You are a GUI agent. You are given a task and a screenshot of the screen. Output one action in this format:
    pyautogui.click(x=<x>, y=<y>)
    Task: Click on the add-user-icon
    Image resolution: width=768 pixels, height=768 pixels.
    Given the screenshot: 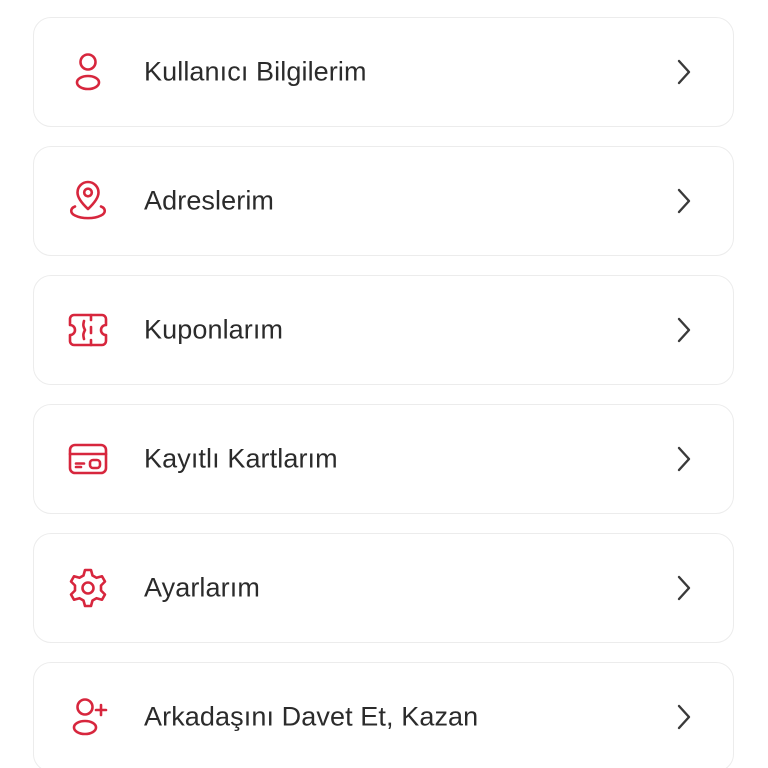 What is the action you would take?
    pyautogui.click(x=88, y=717)
    